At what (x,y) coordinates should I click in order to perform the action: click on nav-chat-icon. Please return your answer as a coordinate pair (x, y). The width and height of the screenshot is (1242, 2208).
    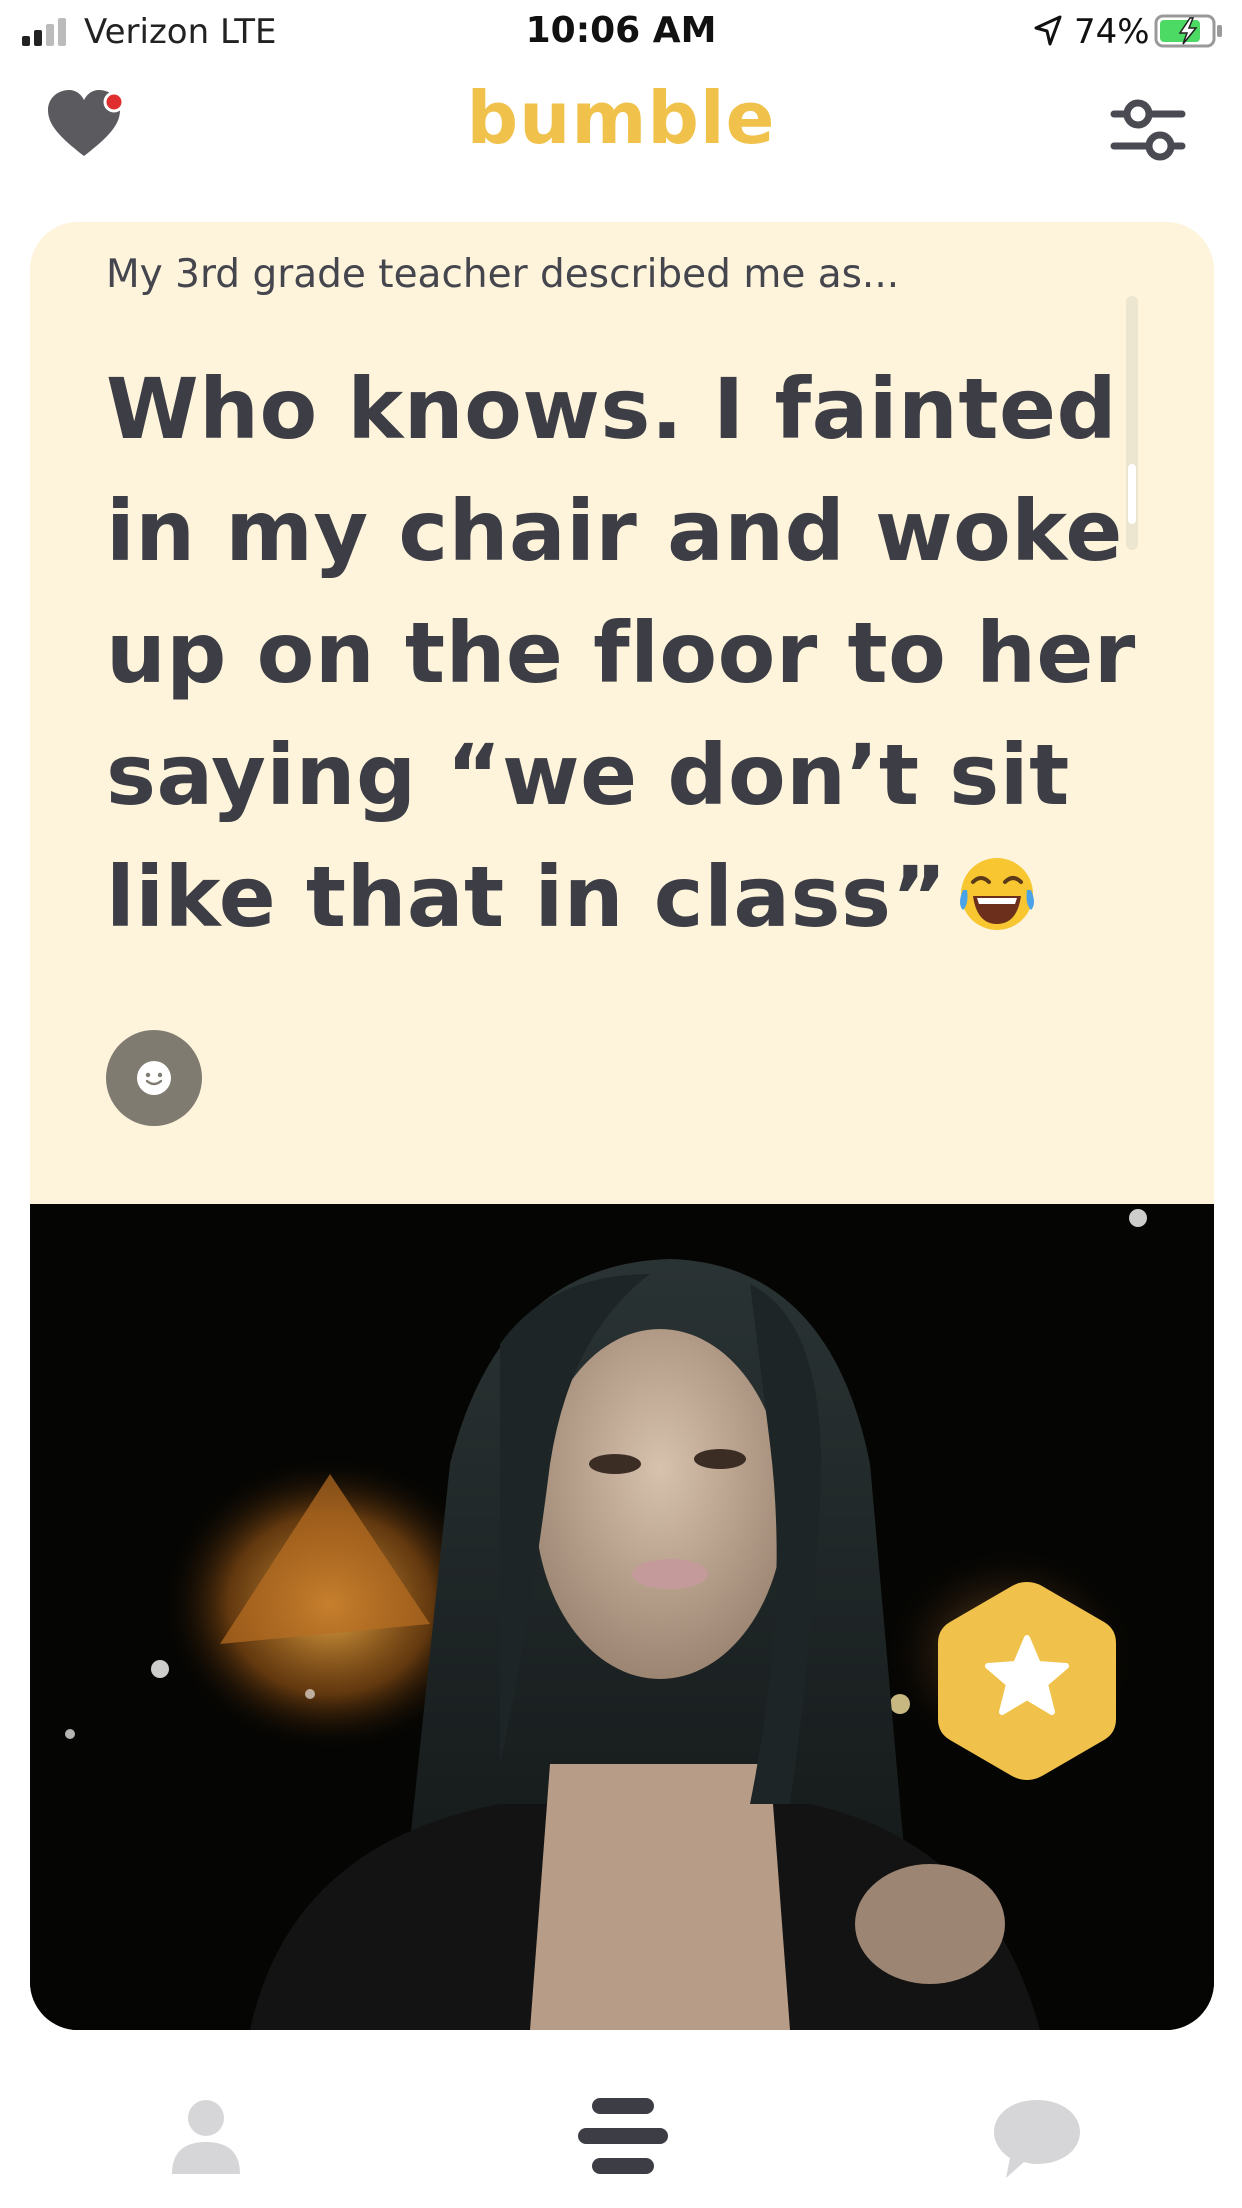
    Looking at the image, I should click on (1037, 2139).